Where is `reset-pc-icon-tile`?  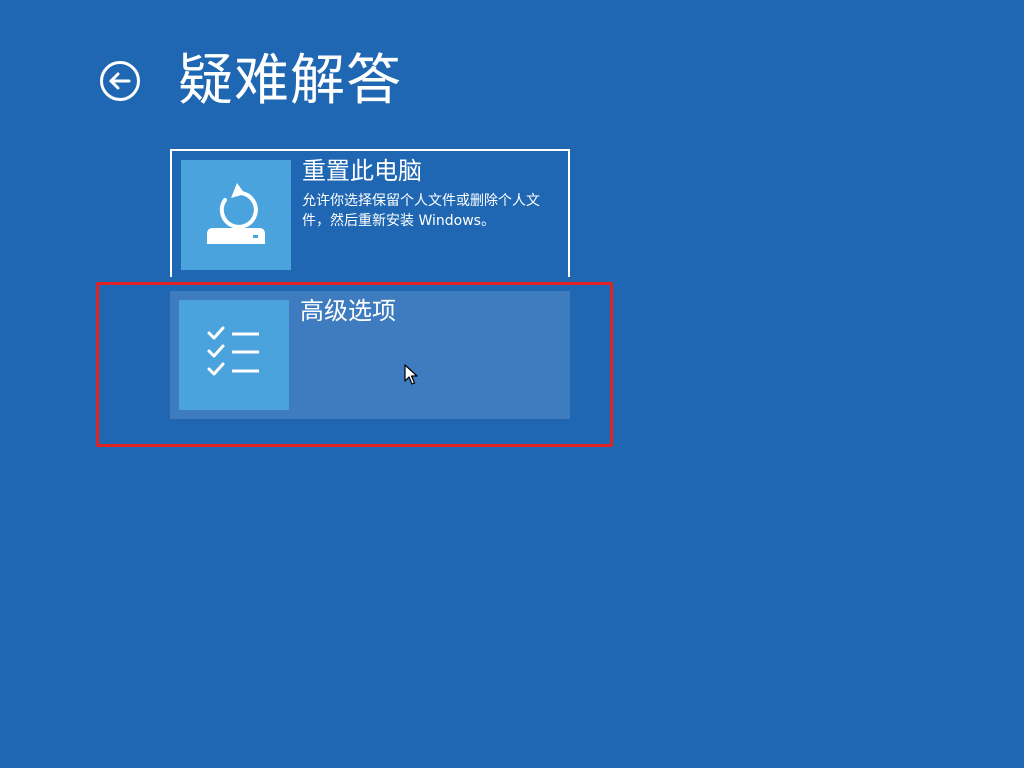 reset-pc-icon-tile is located at coordinates (236, 215).